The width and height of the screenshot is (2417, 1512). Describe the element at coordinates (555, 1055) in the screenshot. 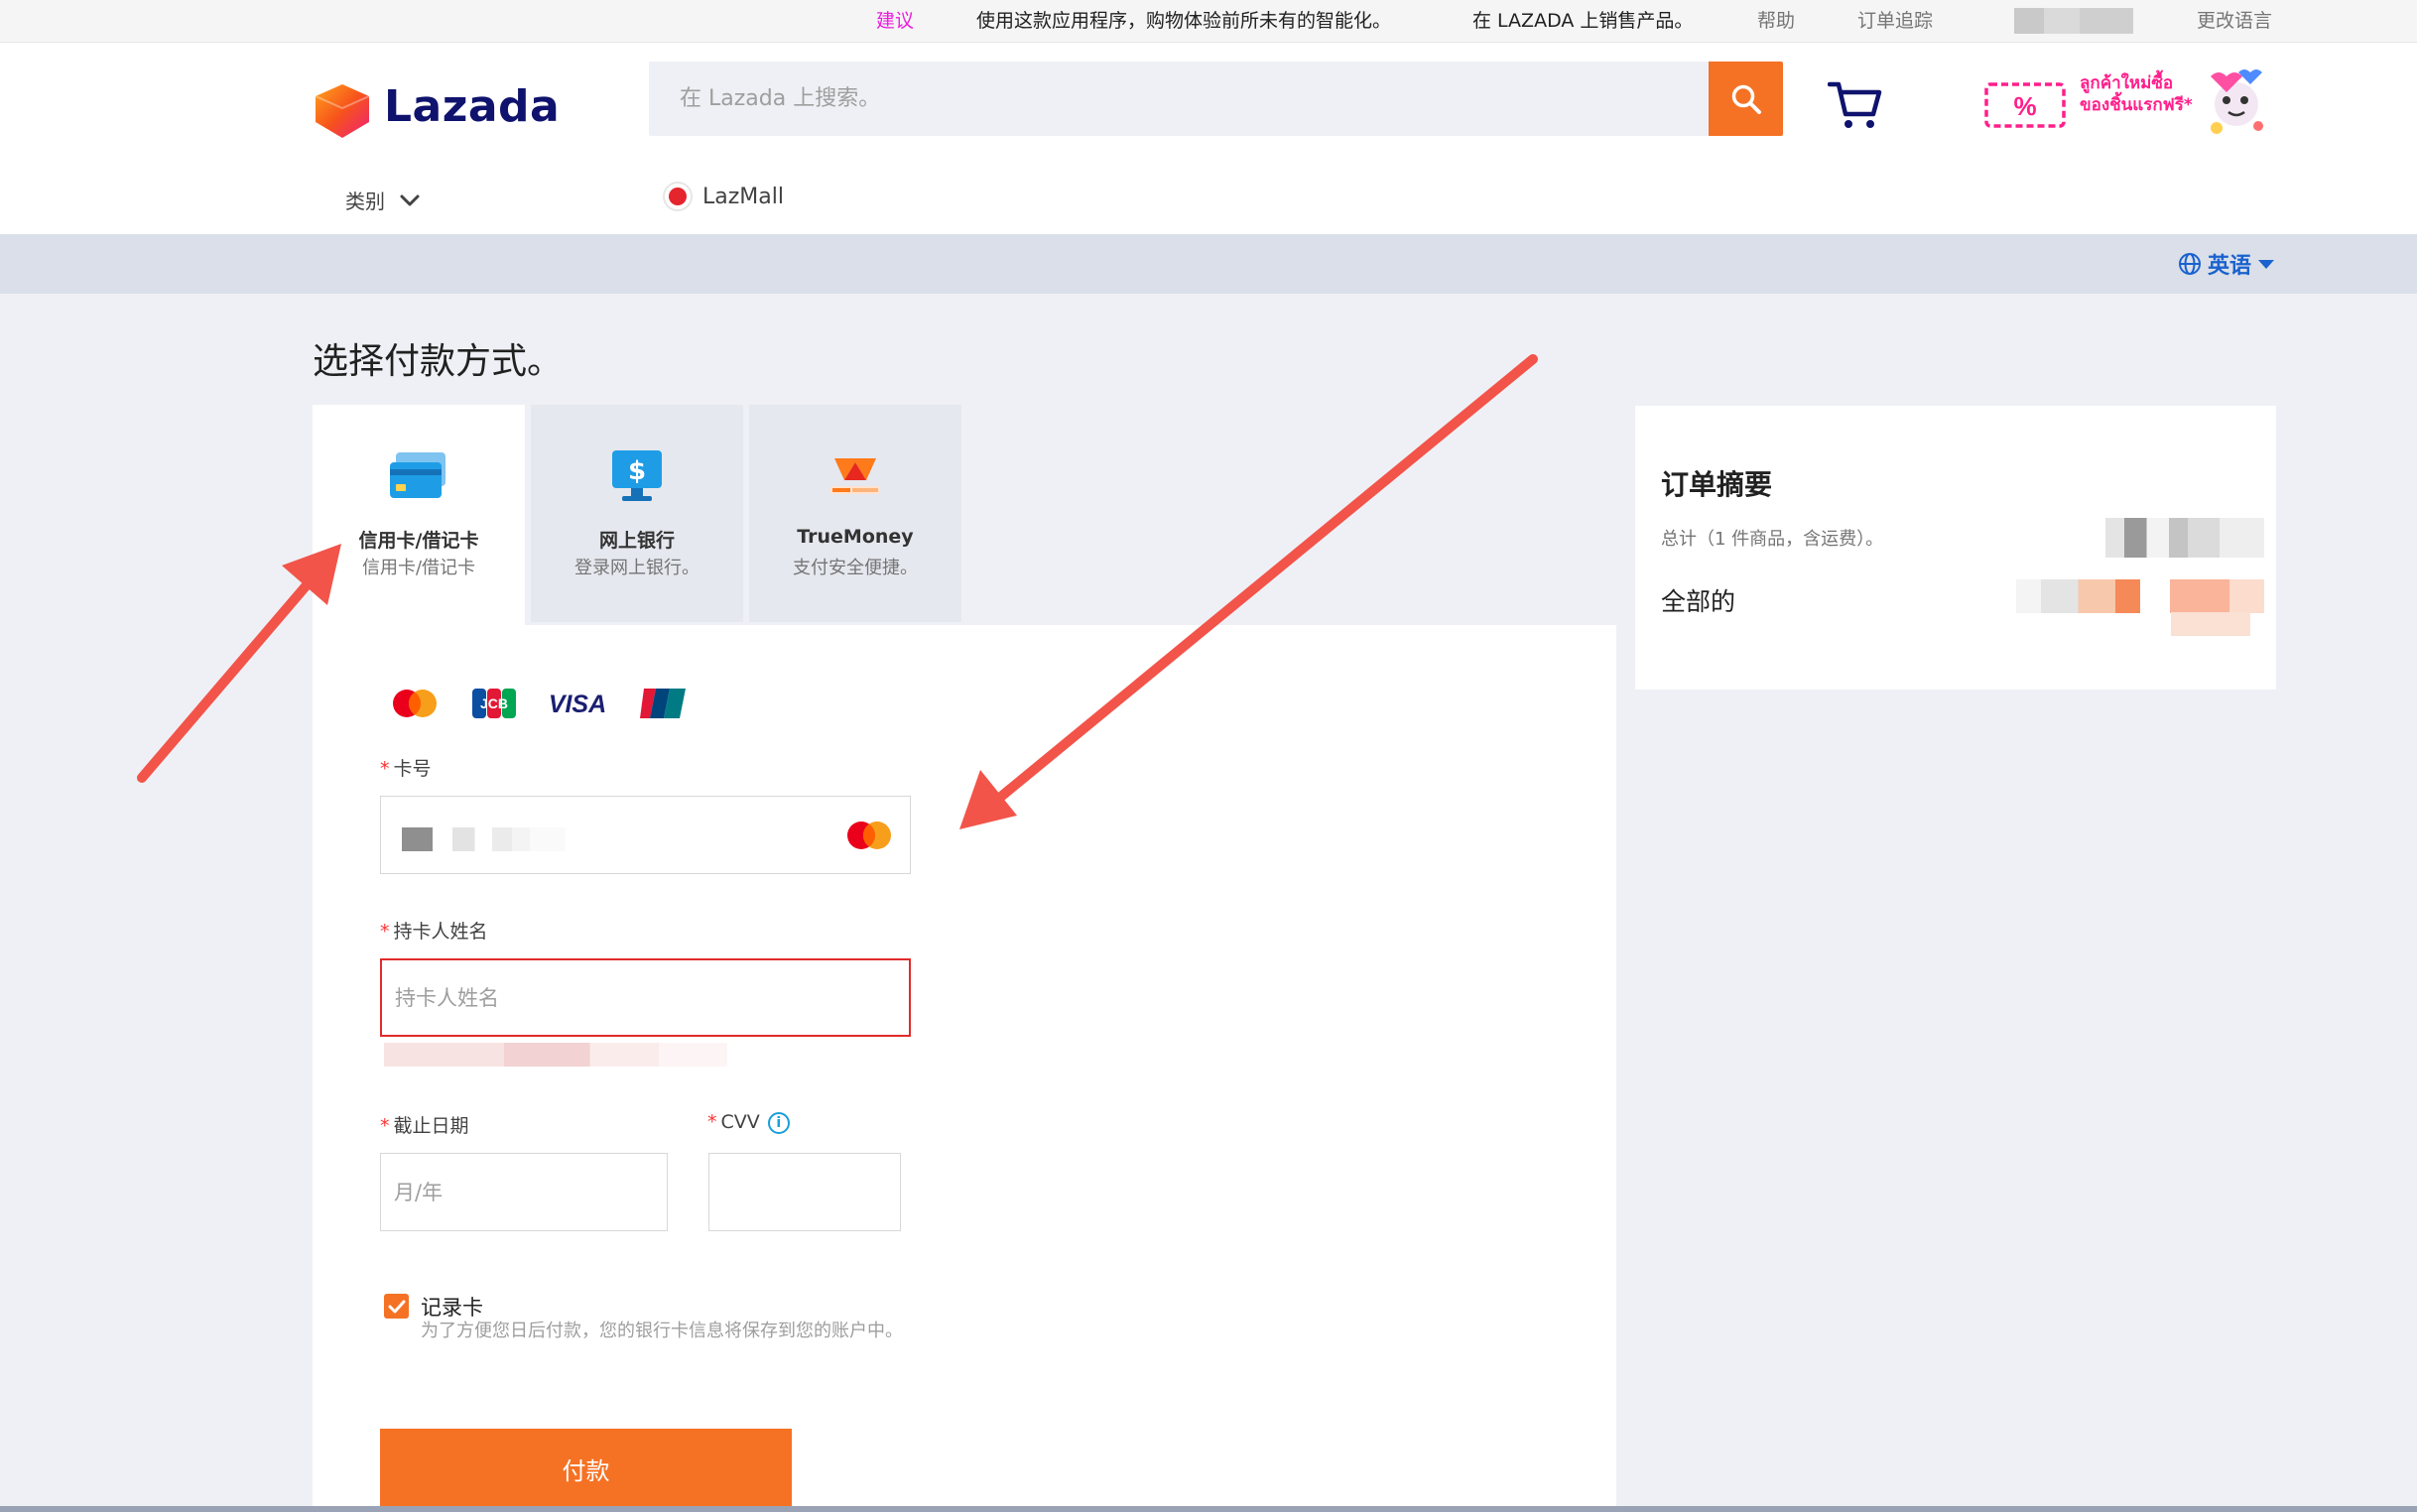

I see `card-holder-error-redacted` at that location.